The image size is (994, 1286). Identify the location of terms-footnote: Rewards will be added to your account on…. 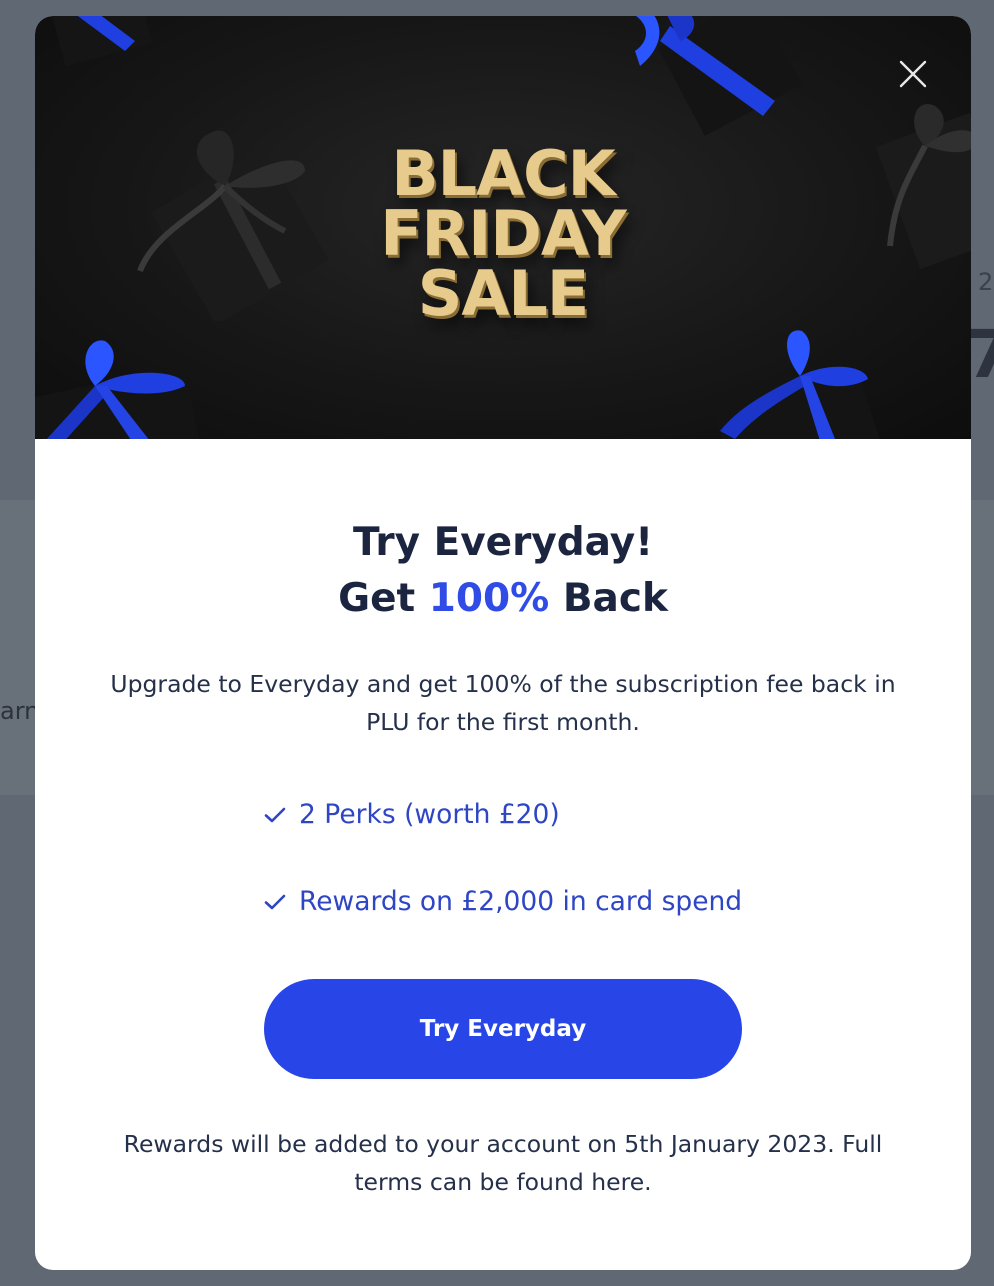
(503, 1163).